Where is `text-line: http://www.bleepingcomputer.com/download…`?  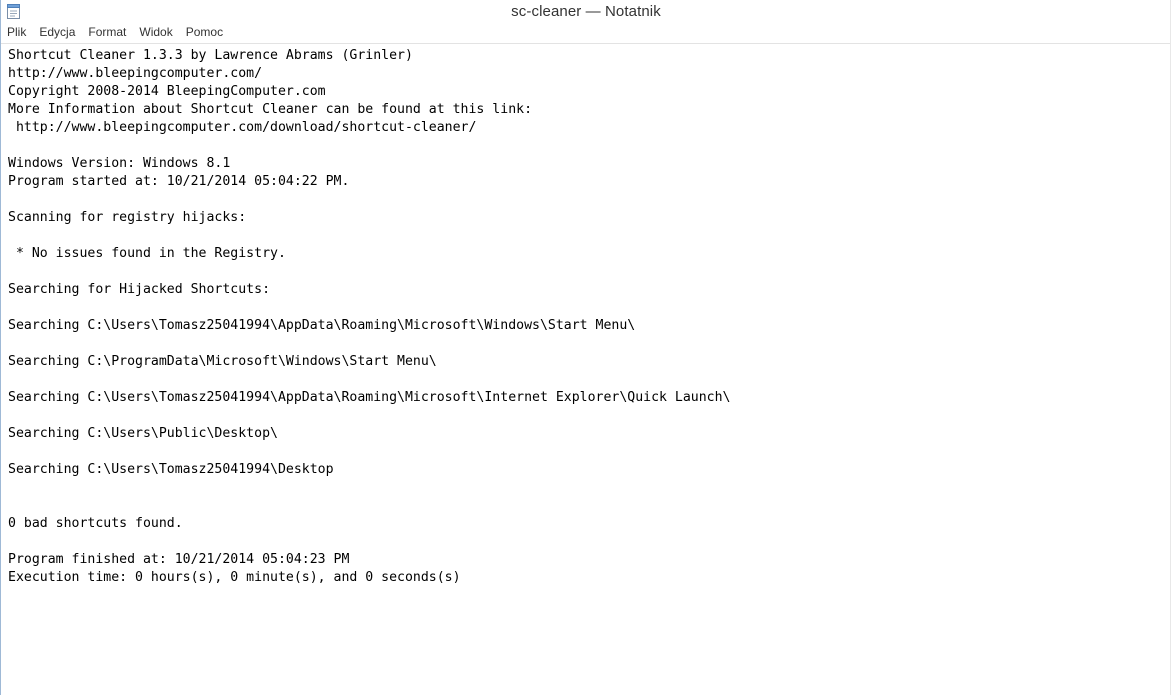 text-line: http://www.bleepingcomputer.com/download… is located at coordinates (242, 127).